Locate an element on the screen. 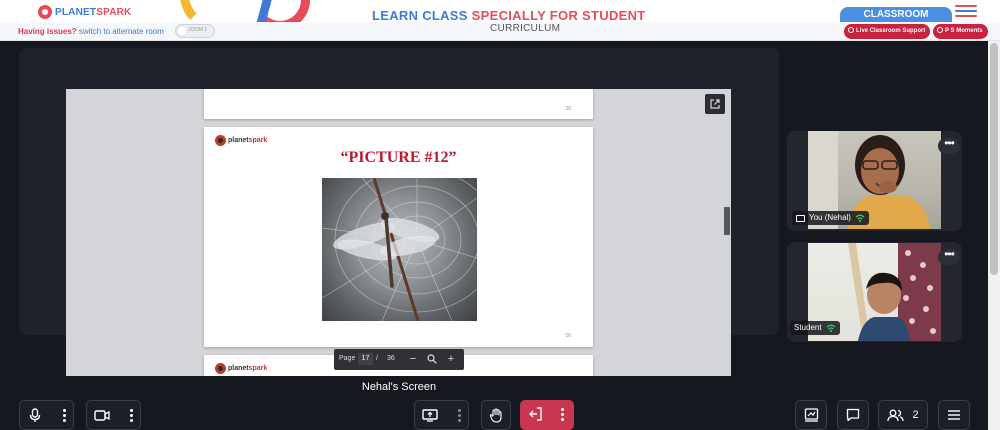 The width and height of the screenshot is (1000, 430). chat-icon is located at coordinates (853, 415).